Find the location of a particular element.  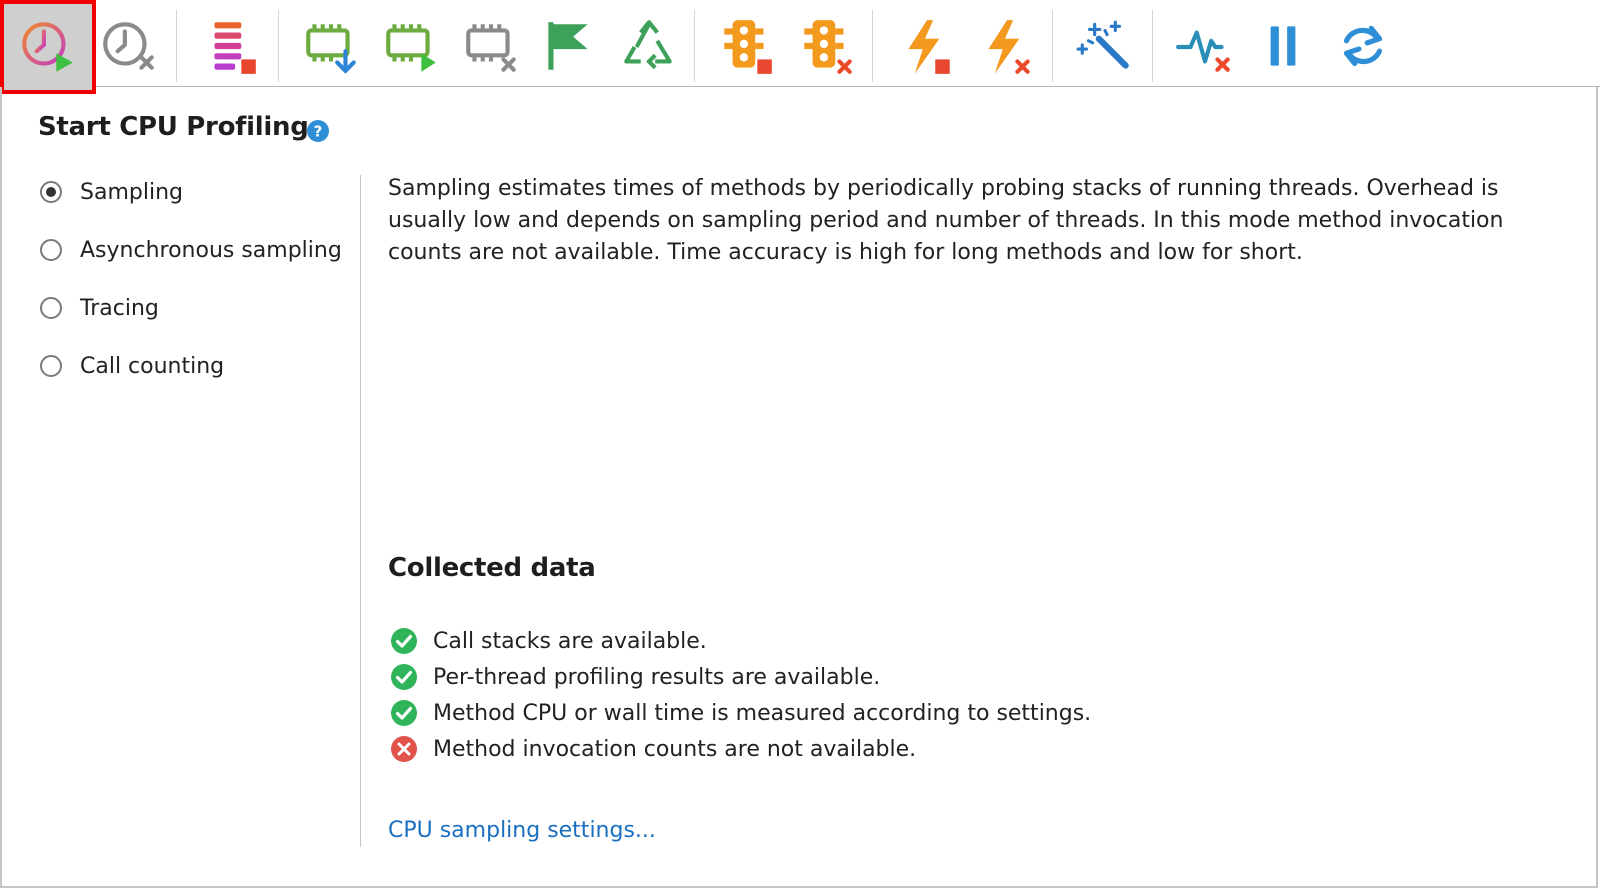

start-cpu-profiling-button is located at coordinates (48, 47).